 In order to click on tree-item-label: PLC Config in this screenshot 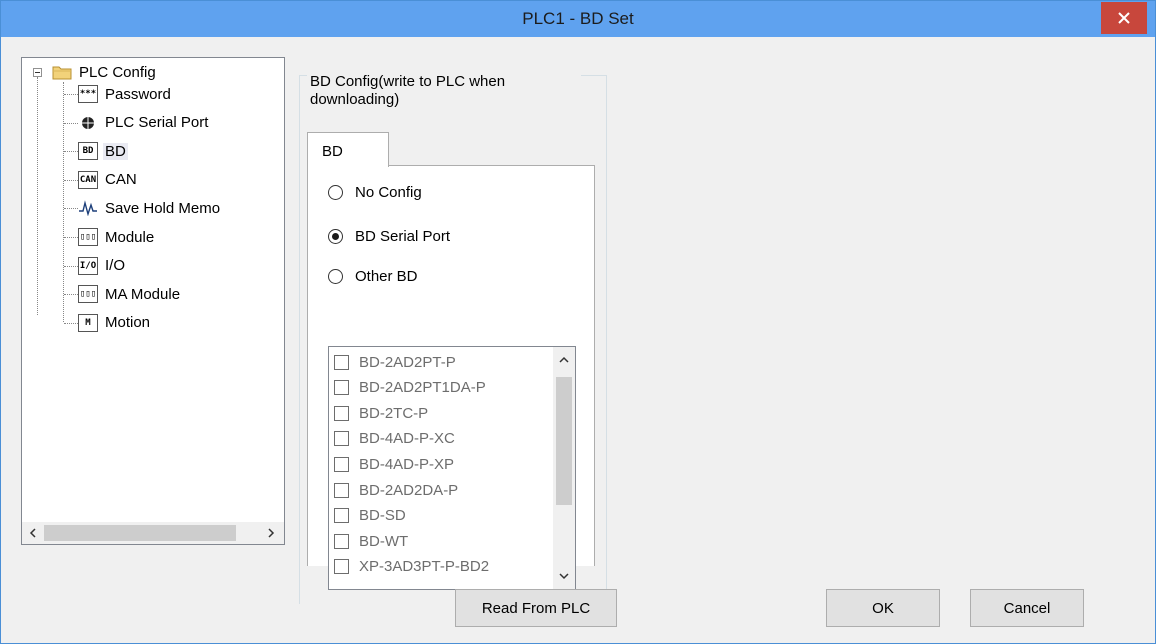, I will do `click(117, 72)`.